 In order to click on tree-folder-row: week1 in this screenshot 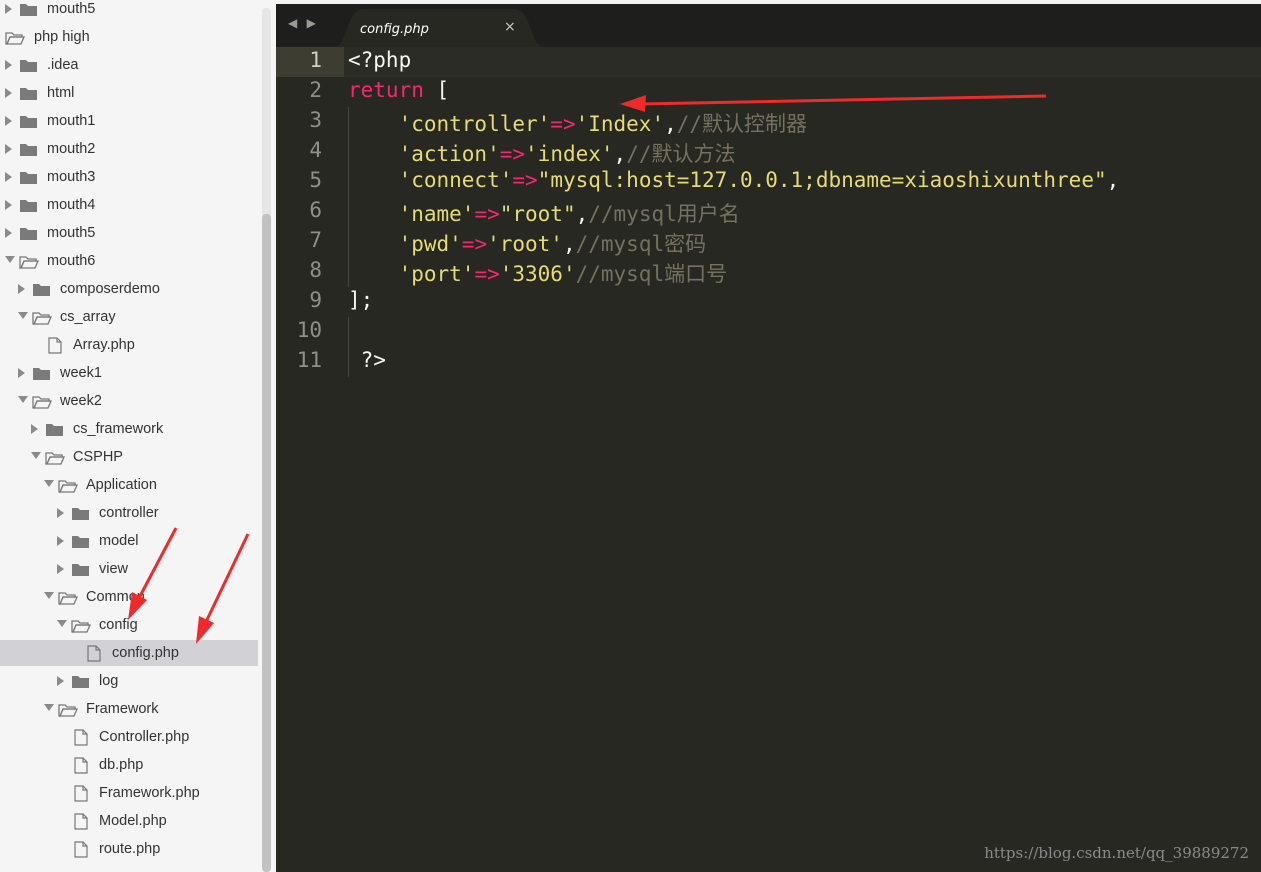, I will do `click(129, 373)`.